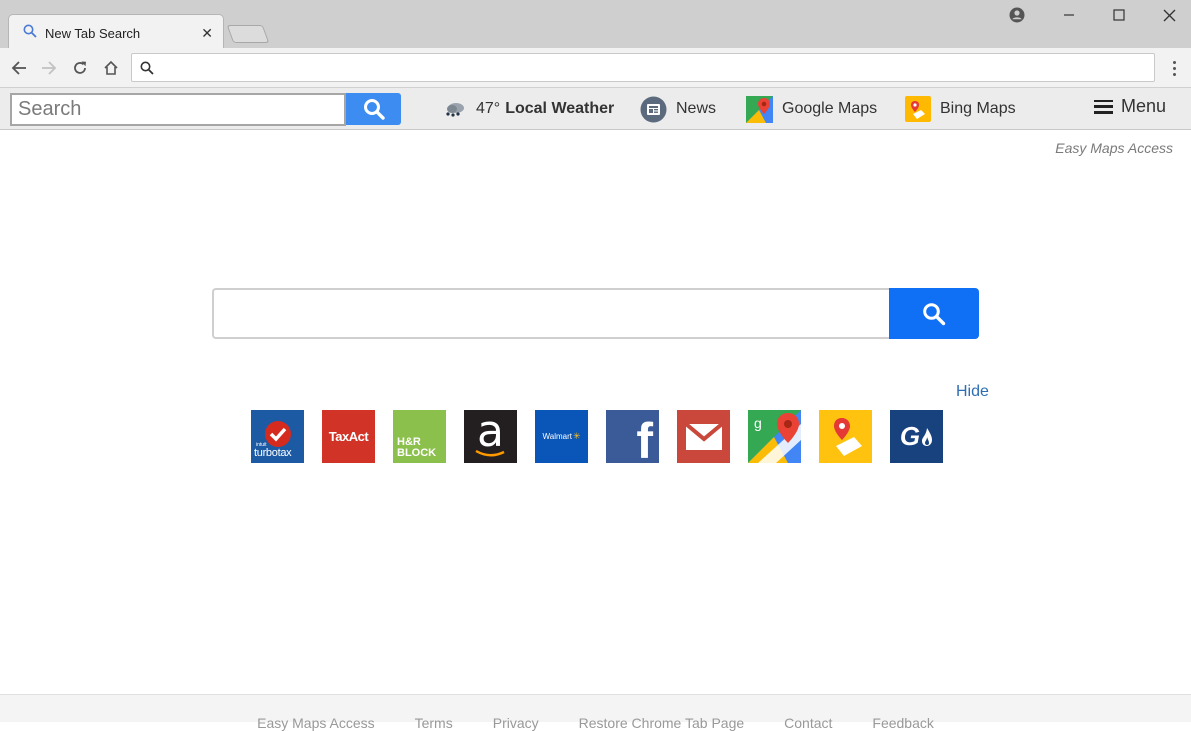 This screenshot has height=731, width=1191. Describe the element at coordinates (972, 392) in the screenshot. I see `hide-tiles-link: Hide` at that location.